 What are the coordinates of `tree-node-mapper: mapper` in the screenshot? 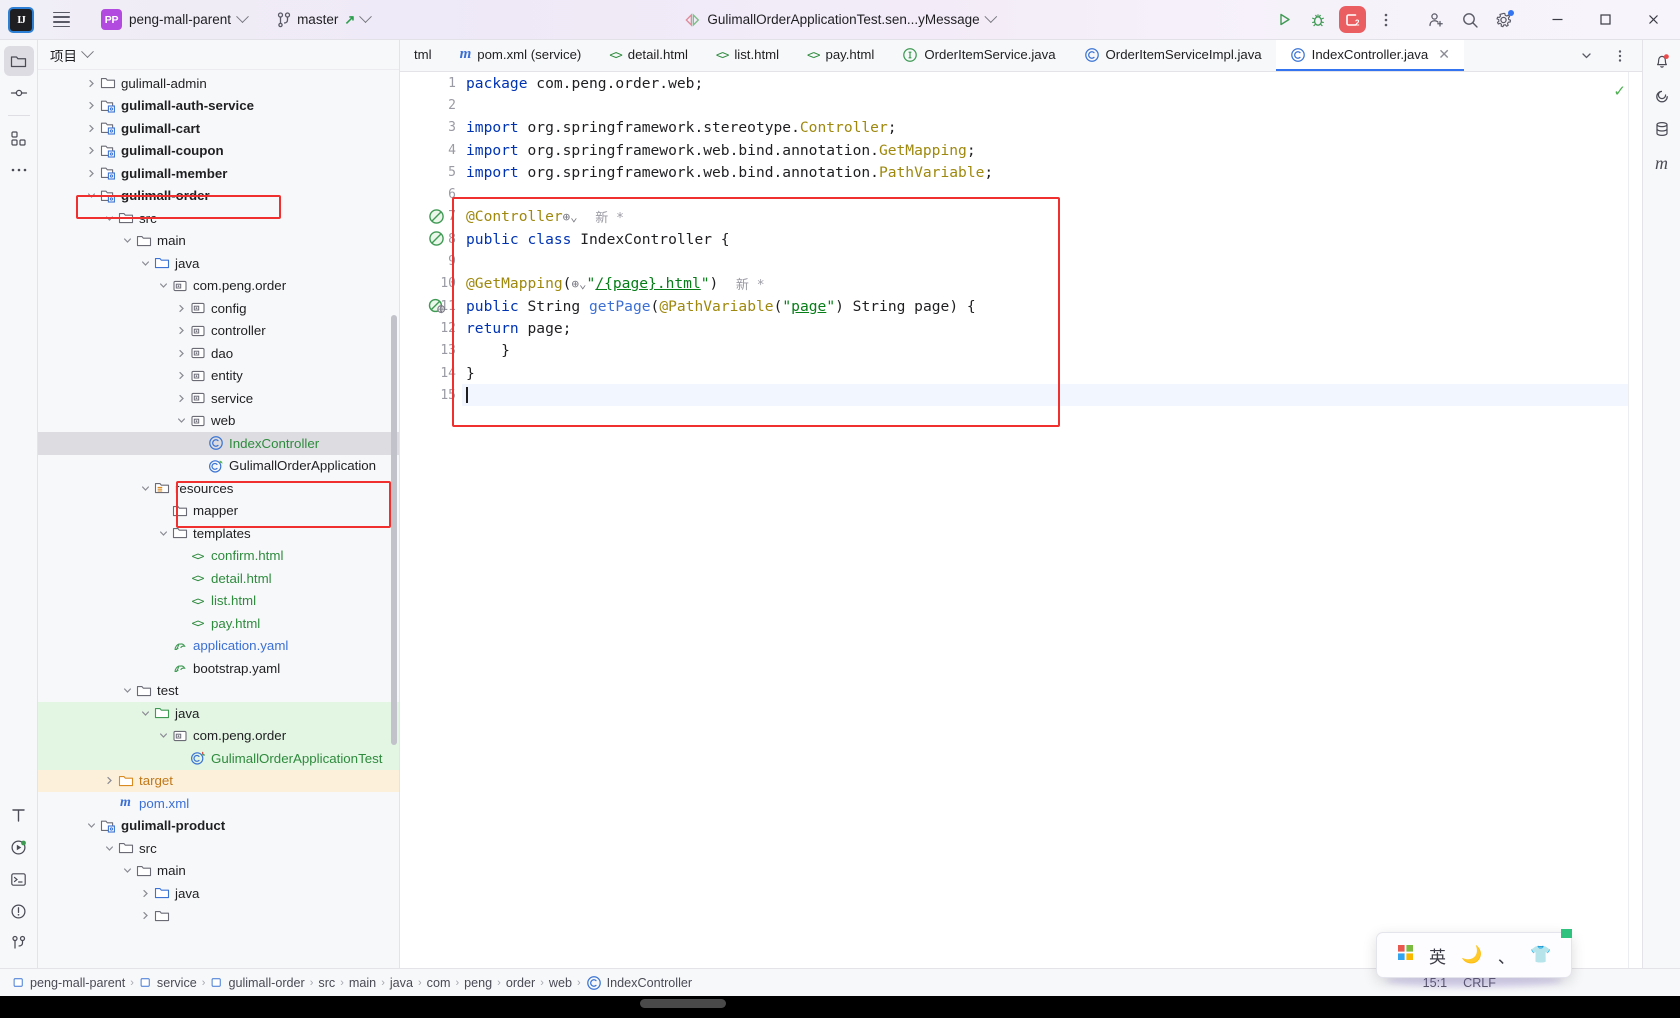 It's located at (218, 511).